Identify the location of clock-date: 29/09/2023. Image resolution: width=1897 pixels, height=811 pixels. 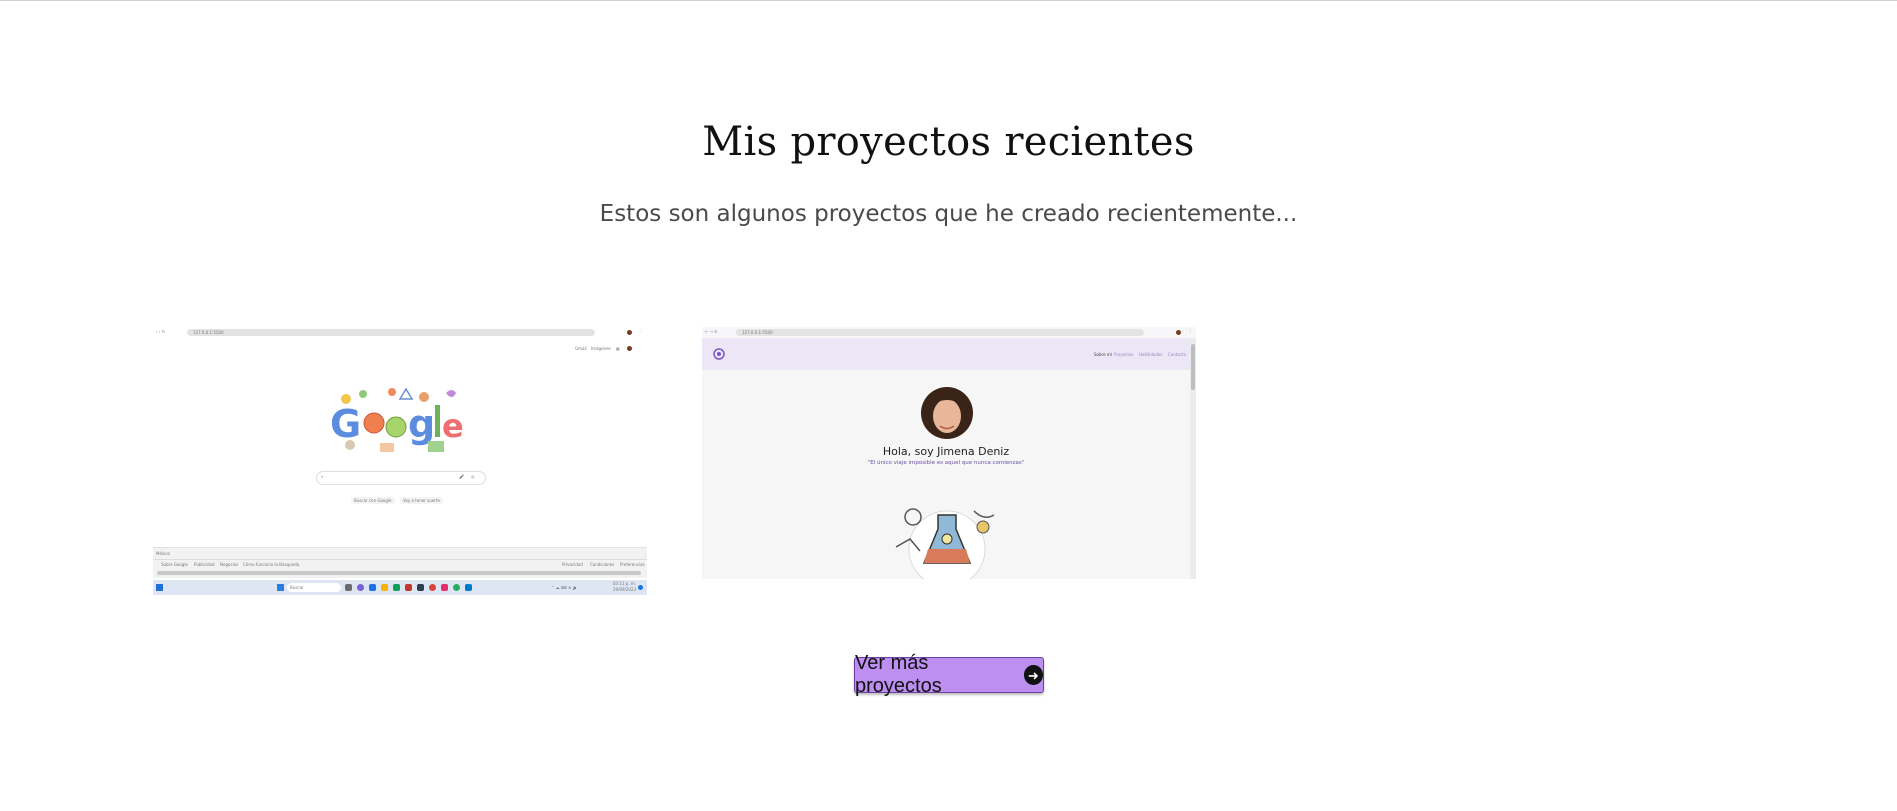
(625, 589).